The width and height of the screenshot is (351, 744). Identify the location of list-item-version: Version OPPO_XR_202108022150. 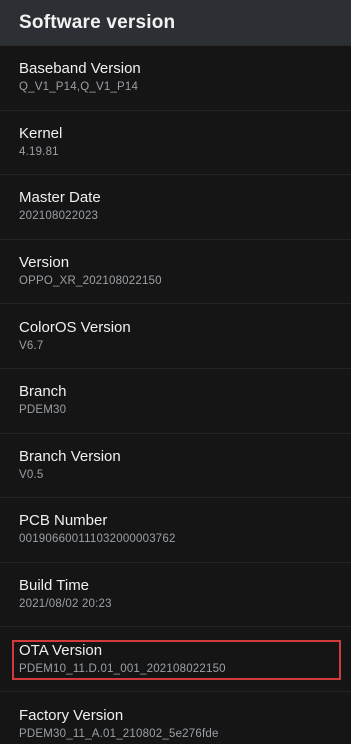
(175, 272).